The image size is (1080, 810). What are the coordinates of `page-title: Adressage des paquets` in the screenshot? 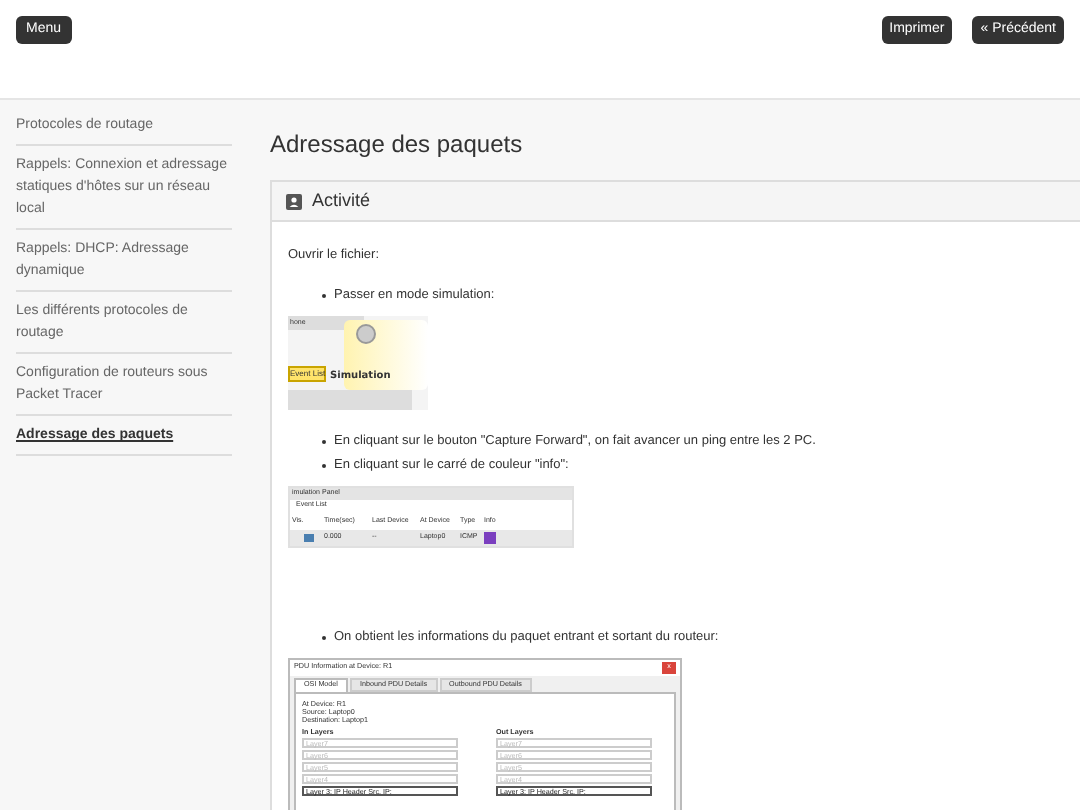 It's located at (397, 145).